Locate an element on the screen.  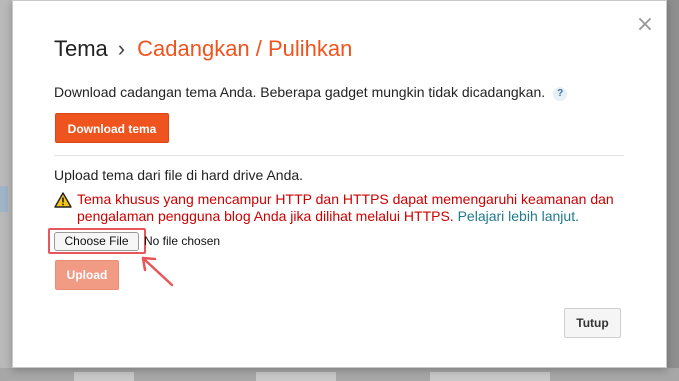
dialog-title: Tema › Cadangkan / Pulihkan is located at coordinates (203, 49).